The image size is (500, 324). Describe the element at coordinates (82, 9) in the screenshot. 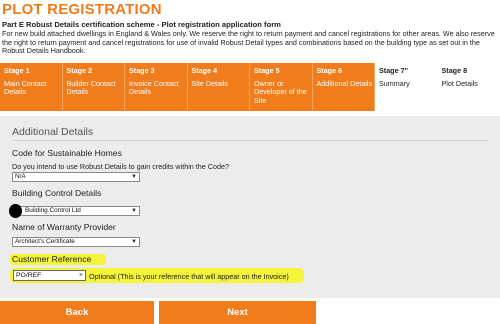

I see `page-title: PLOT REGISTRATION` at that location.